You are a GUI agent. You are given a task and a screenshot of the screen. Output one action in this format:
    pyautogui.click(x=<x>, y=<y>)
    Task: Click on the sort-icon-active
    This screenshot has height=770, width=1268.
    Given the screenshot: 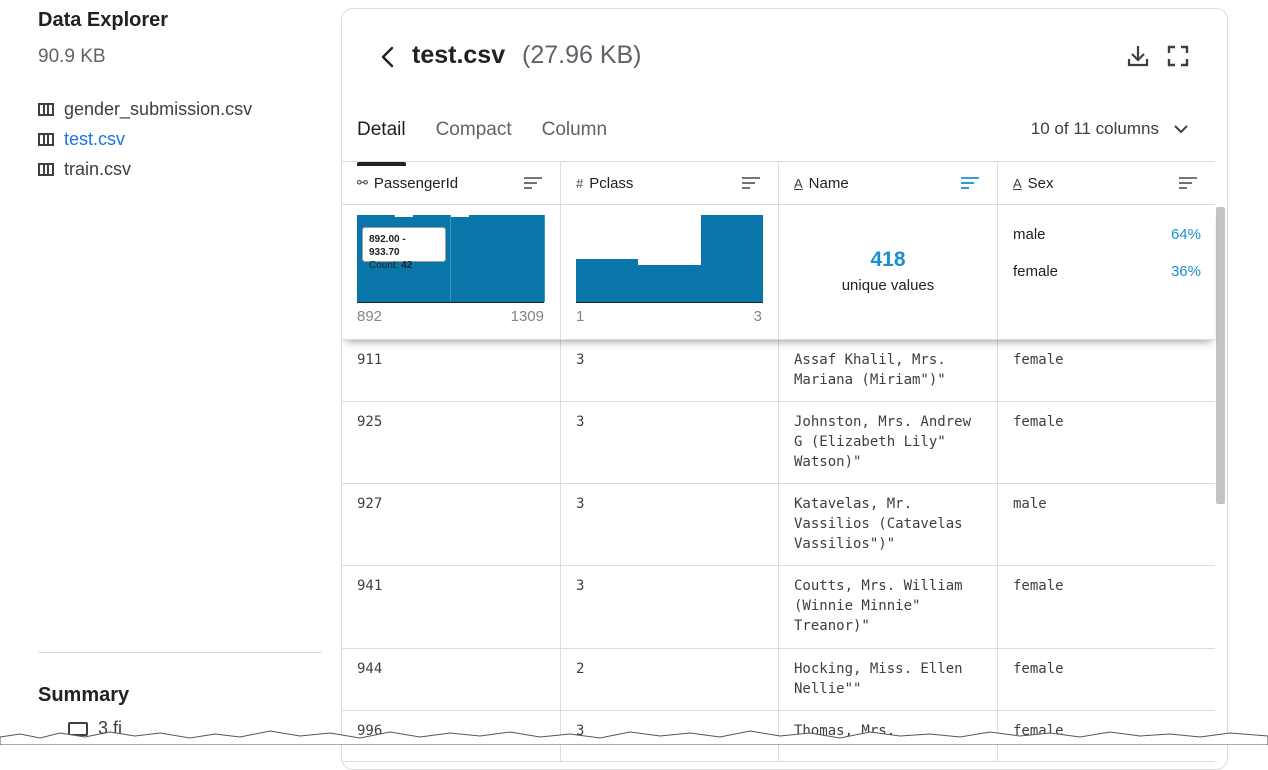 What is the action you would take?
    pyautogui.click(x=970, y=183)
    